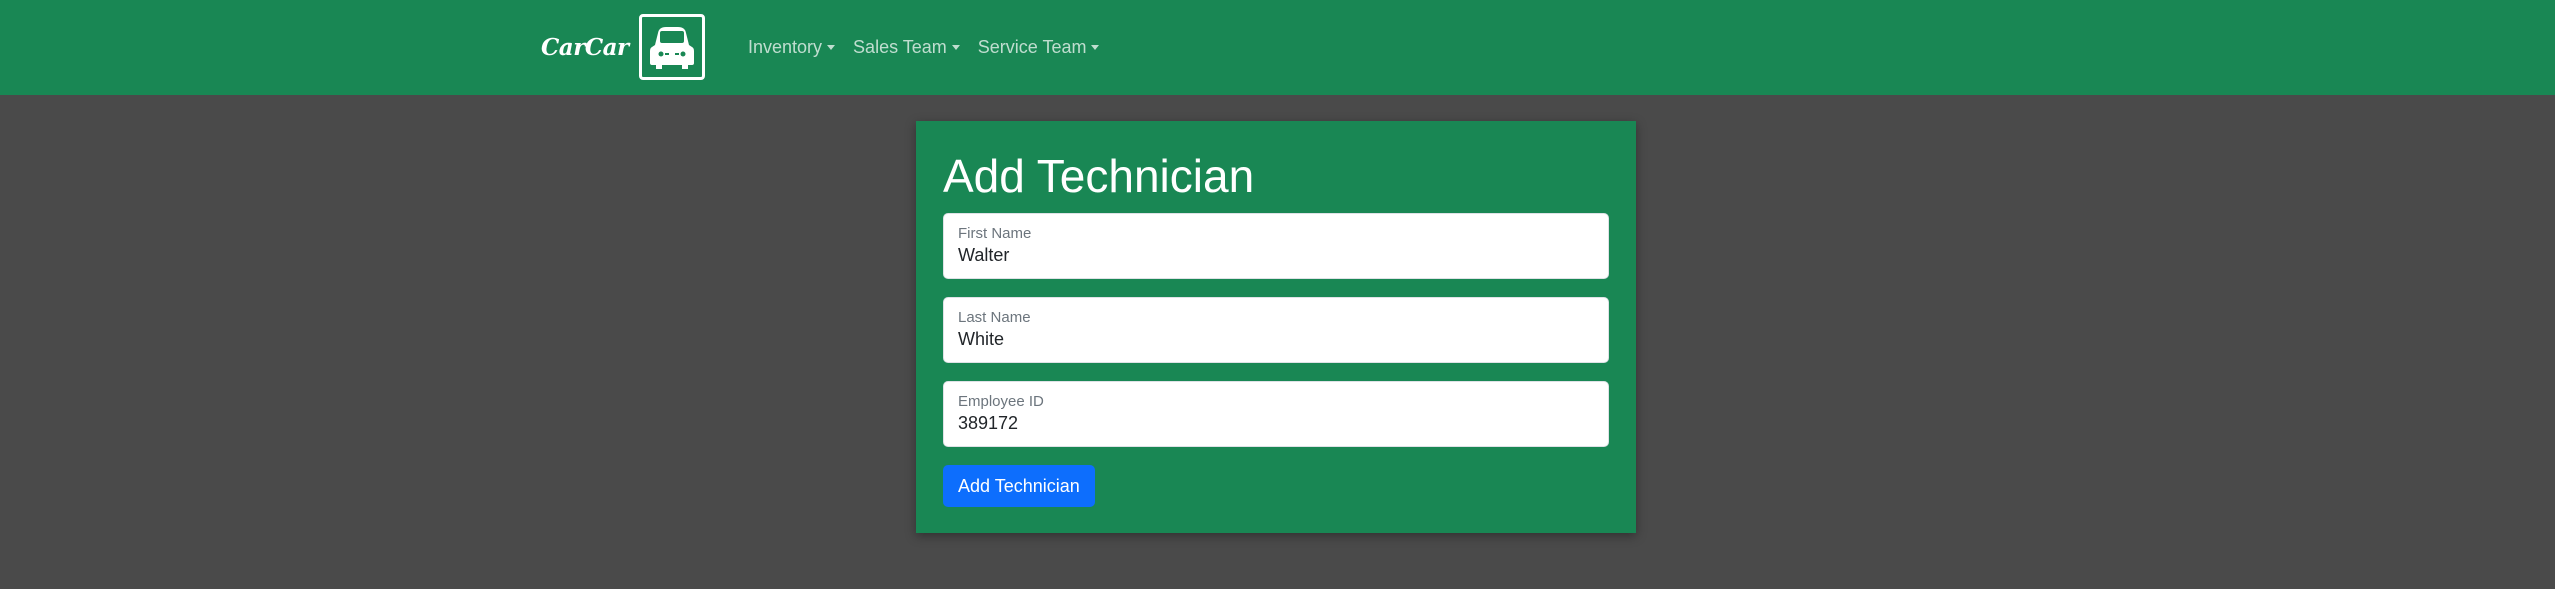 This screenshot has width=2555, height=589. What do you see at coordinates (994, 317) in the screenshot?
I see `last-name-label: Last Name` at bounding box center [994, 317].